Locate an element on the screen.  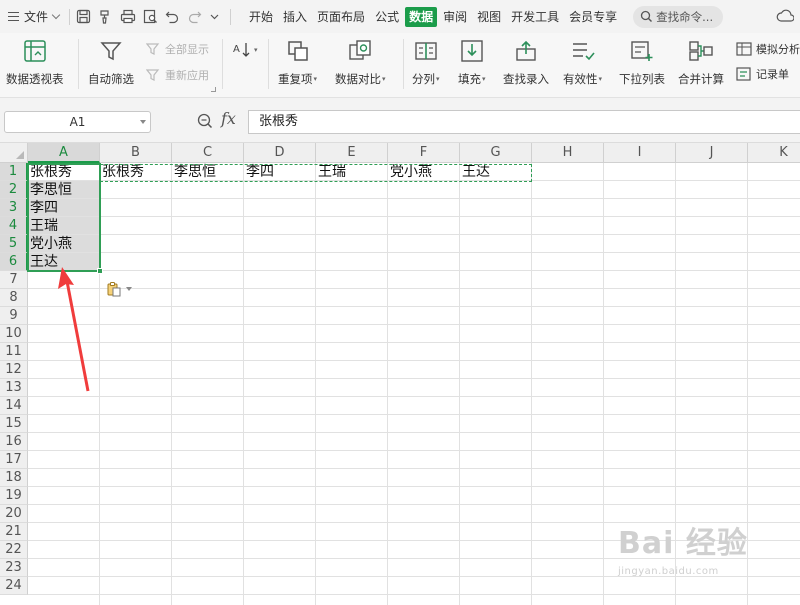
simulate-button: 模拟分析 is located at coordinates (768, 49).